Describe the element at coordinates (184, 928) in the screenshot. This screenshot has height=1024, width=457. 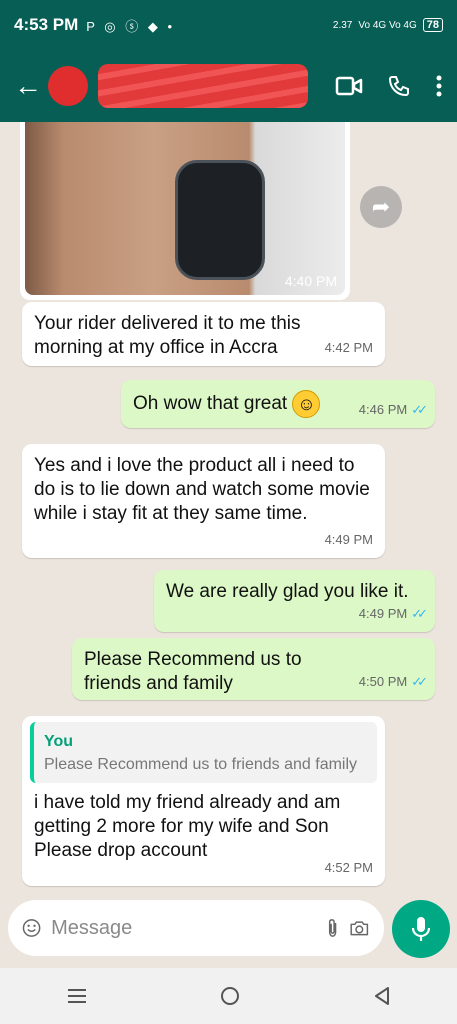
I see `message-input` at that location.